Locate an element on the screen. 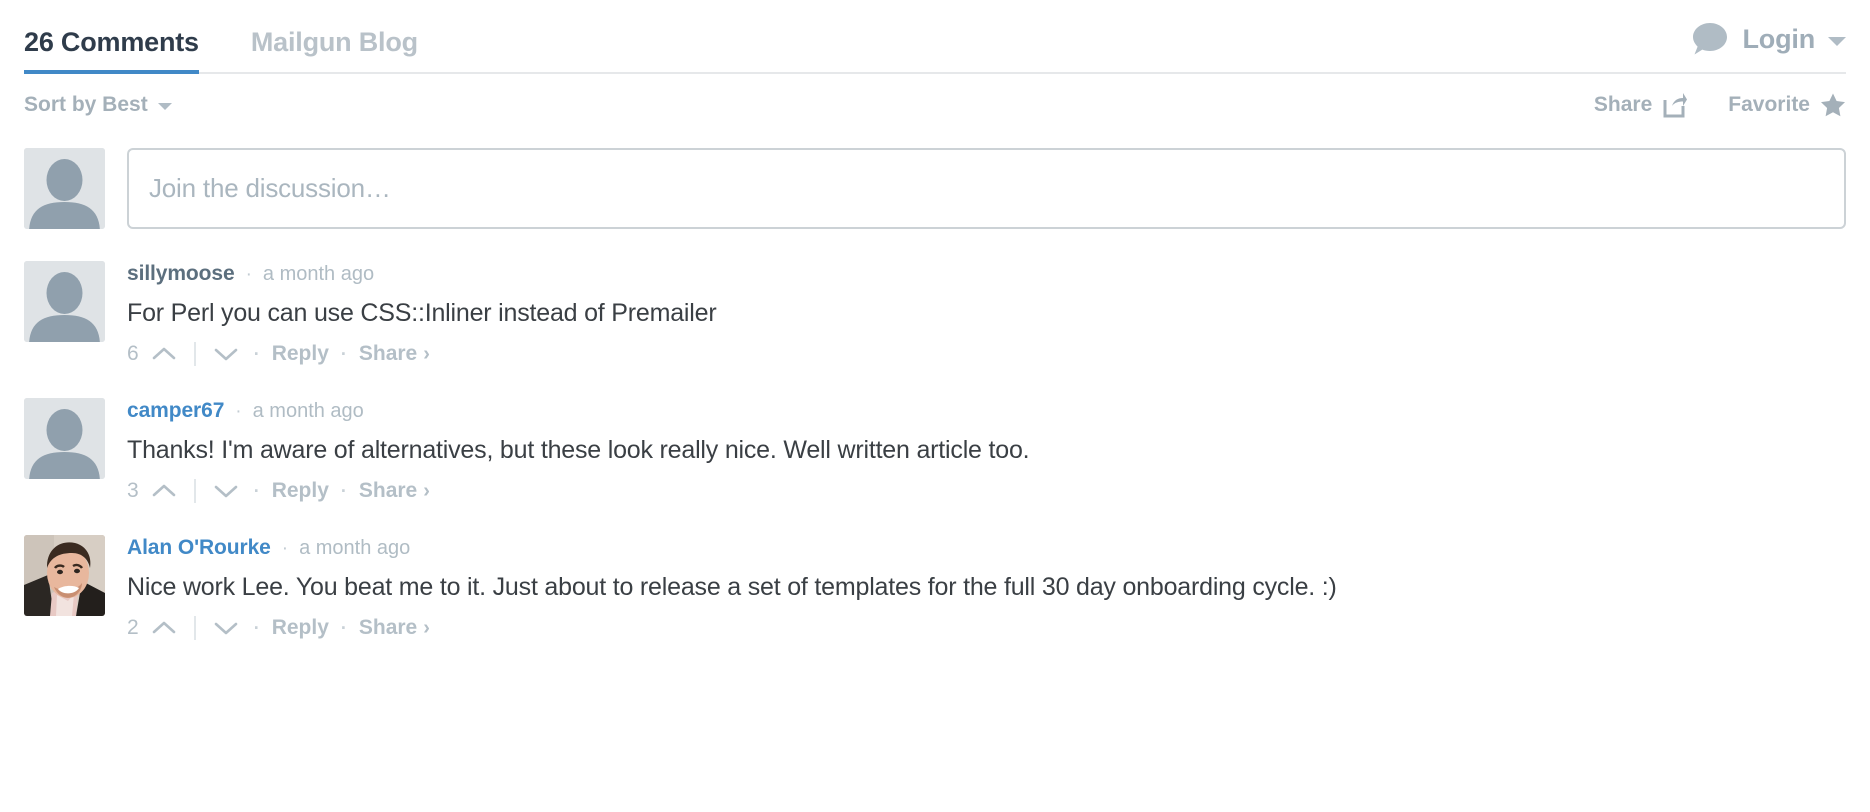 The height and width of the screenshot is (812, 1870). tab-mailgun-blog-label: Mailgun Blog is located at coordinates (334, 42).